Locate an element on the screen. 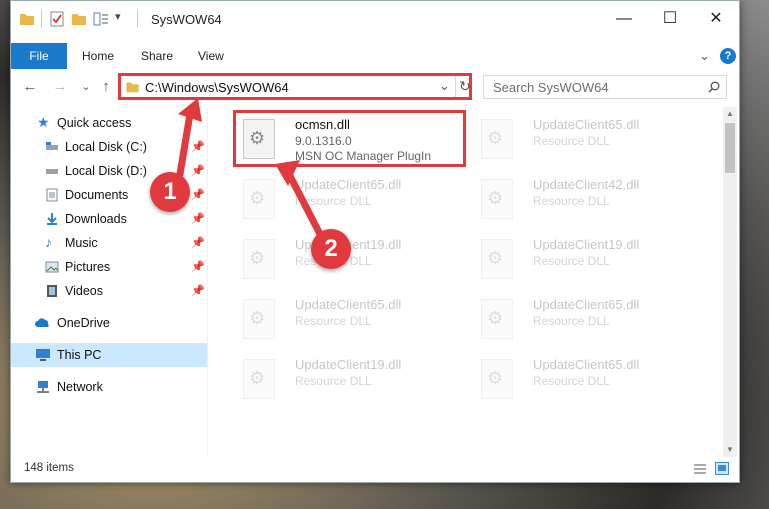 This screenshot has height=509, width=769. annotation-arrows is located at coordinates (251, 170).